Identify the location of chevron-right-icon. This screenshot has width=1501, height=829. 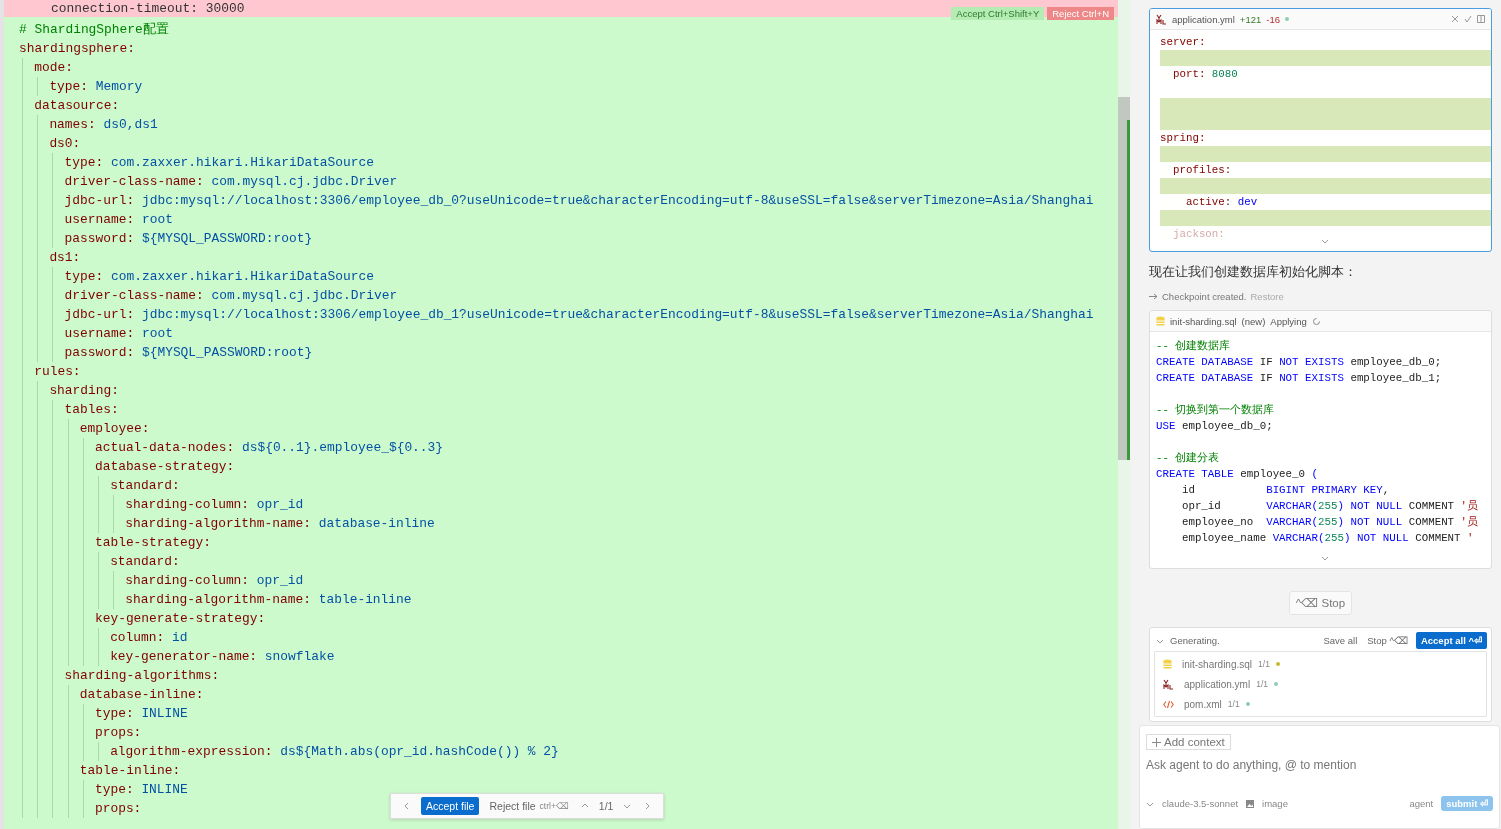
(647, 806).